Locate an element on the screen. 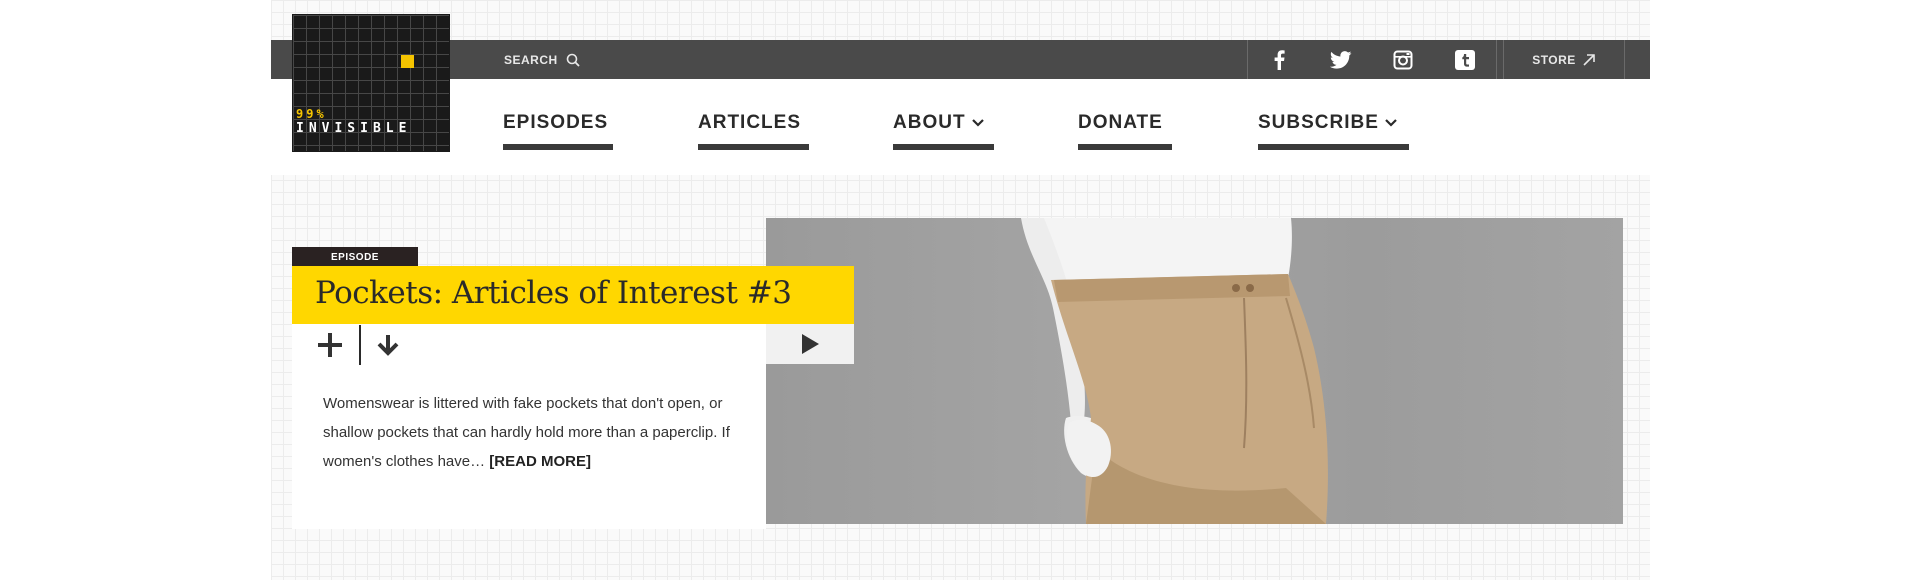 Image resolution: width=1920 pixels, height=580 pixels. nav-articles: ARTICLES is located at coordinates (753, 131).